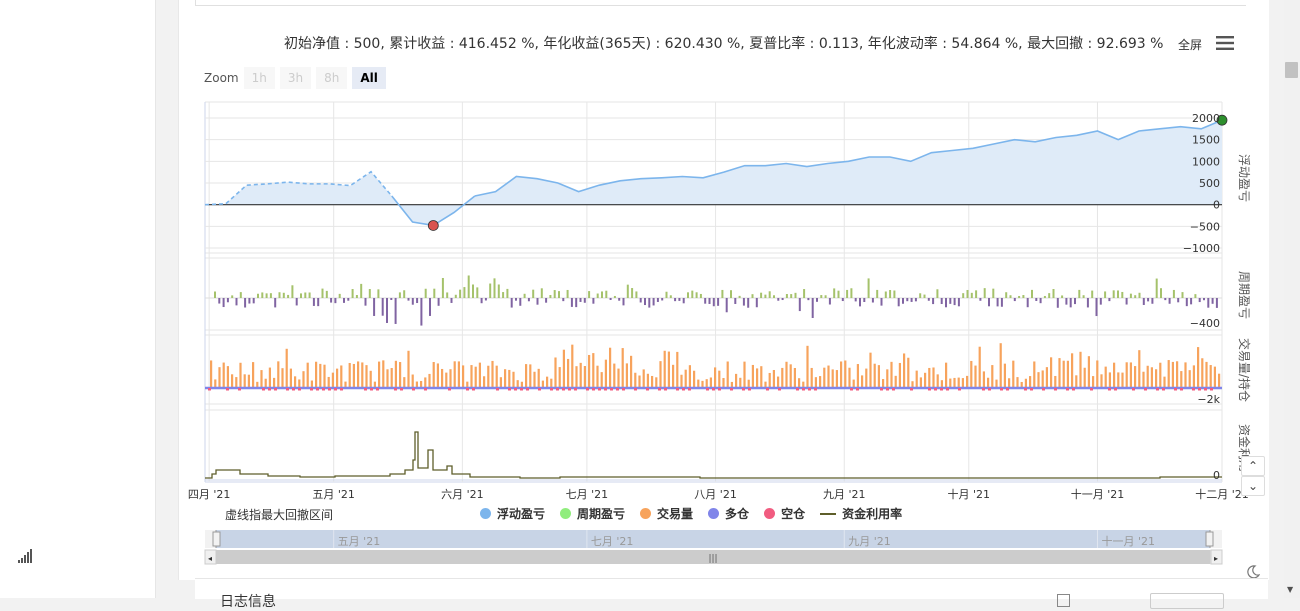 This screenshot has height=611, width=1300. Describe the element at coordinates (1244, 370) in the screenshot. I see `pane-title: 交易量/持仓` at that location.